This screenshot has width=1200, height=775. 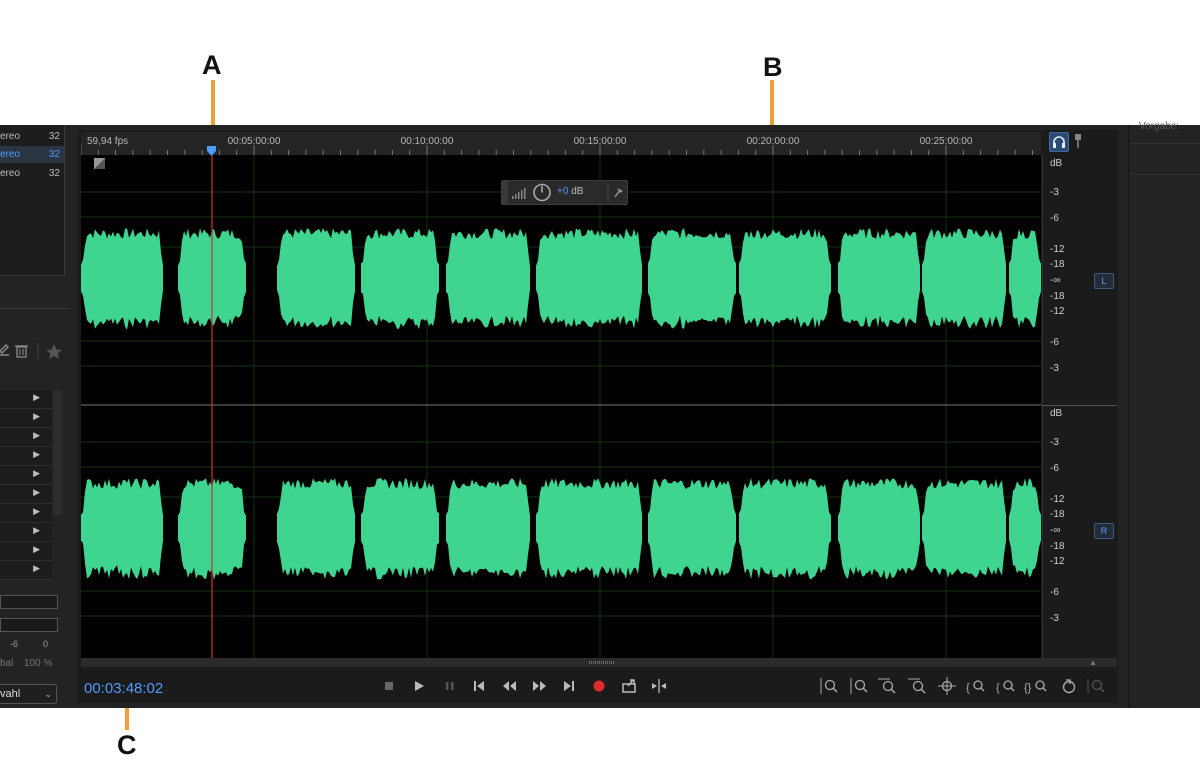 What do you see at coordinates (7, 663) in the screenshot?
I see `balance-label: bal` at bounding box center [7, 663].